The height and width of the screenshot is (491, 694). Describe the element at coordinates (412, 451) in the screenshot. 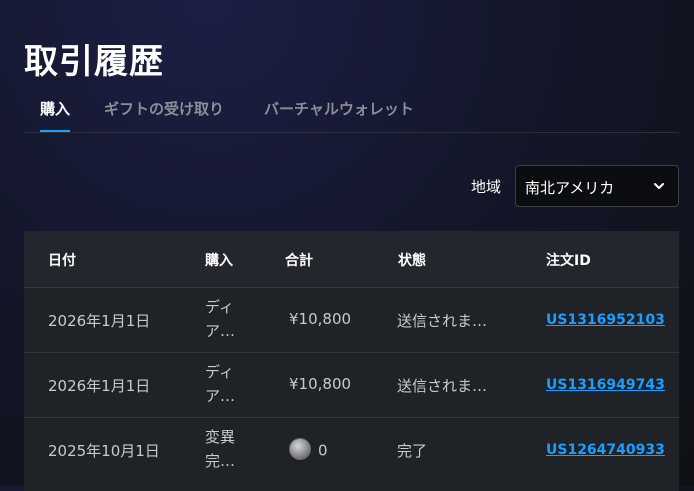

I see `row-status: 完了` at that location.